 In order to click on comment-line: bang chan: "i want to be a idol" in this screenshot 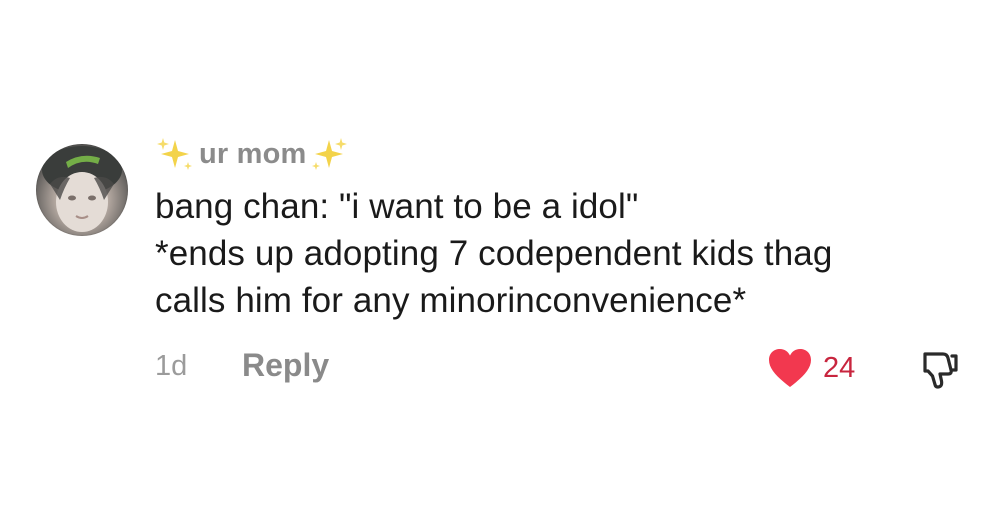, I will do `click(397, 206)`.